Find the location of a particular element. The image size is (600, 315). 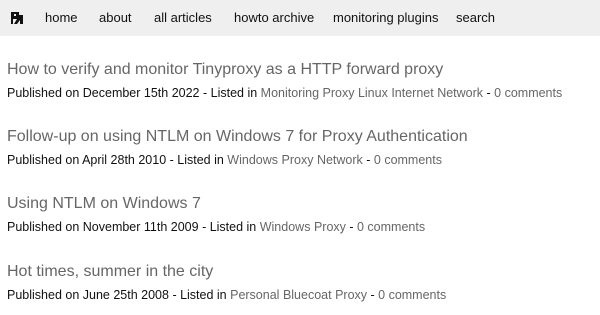

nav-all-articles: all articles is located at coordinates (183, 18).